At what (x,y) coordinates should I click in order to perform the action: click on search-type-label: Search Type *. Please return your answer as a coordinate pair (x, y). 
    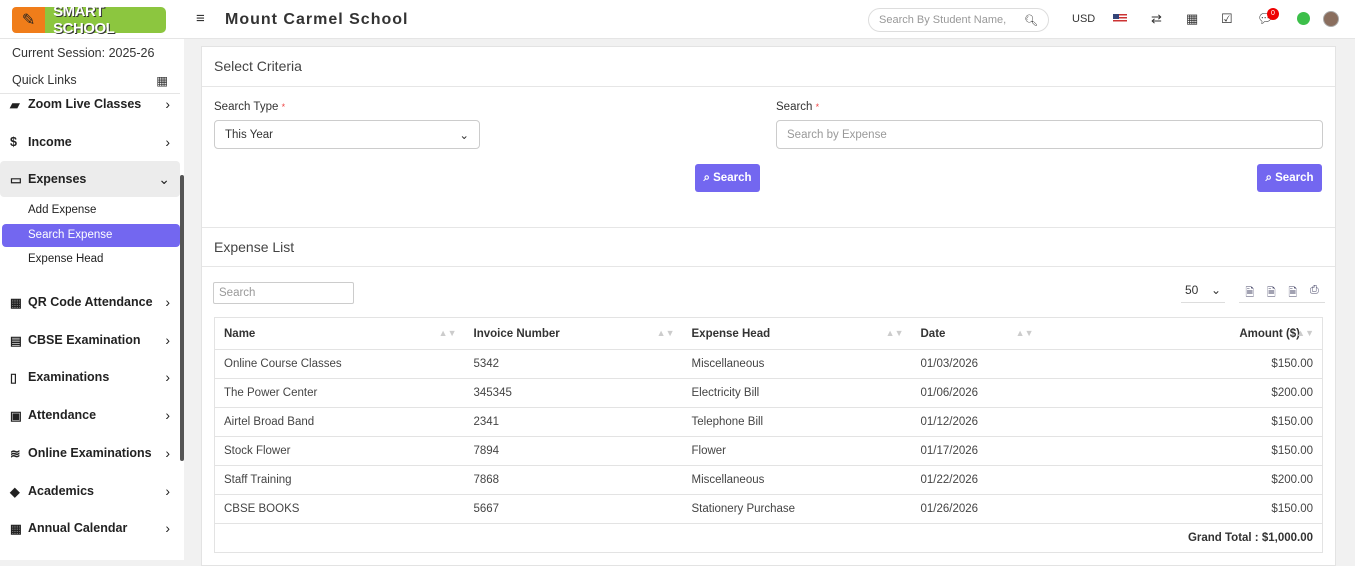
    Looking at the image, I should click on (250, 107).